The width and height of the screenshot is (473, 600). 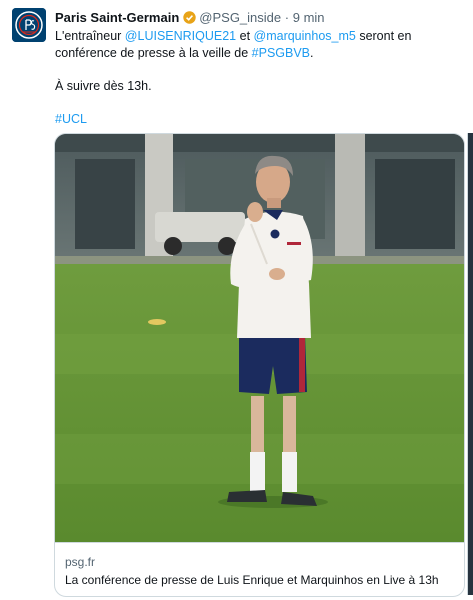 What do you see at coordinates (312, 53) in the screenshot?
I see `text-fragment: .` at bounding box center [312, 53].